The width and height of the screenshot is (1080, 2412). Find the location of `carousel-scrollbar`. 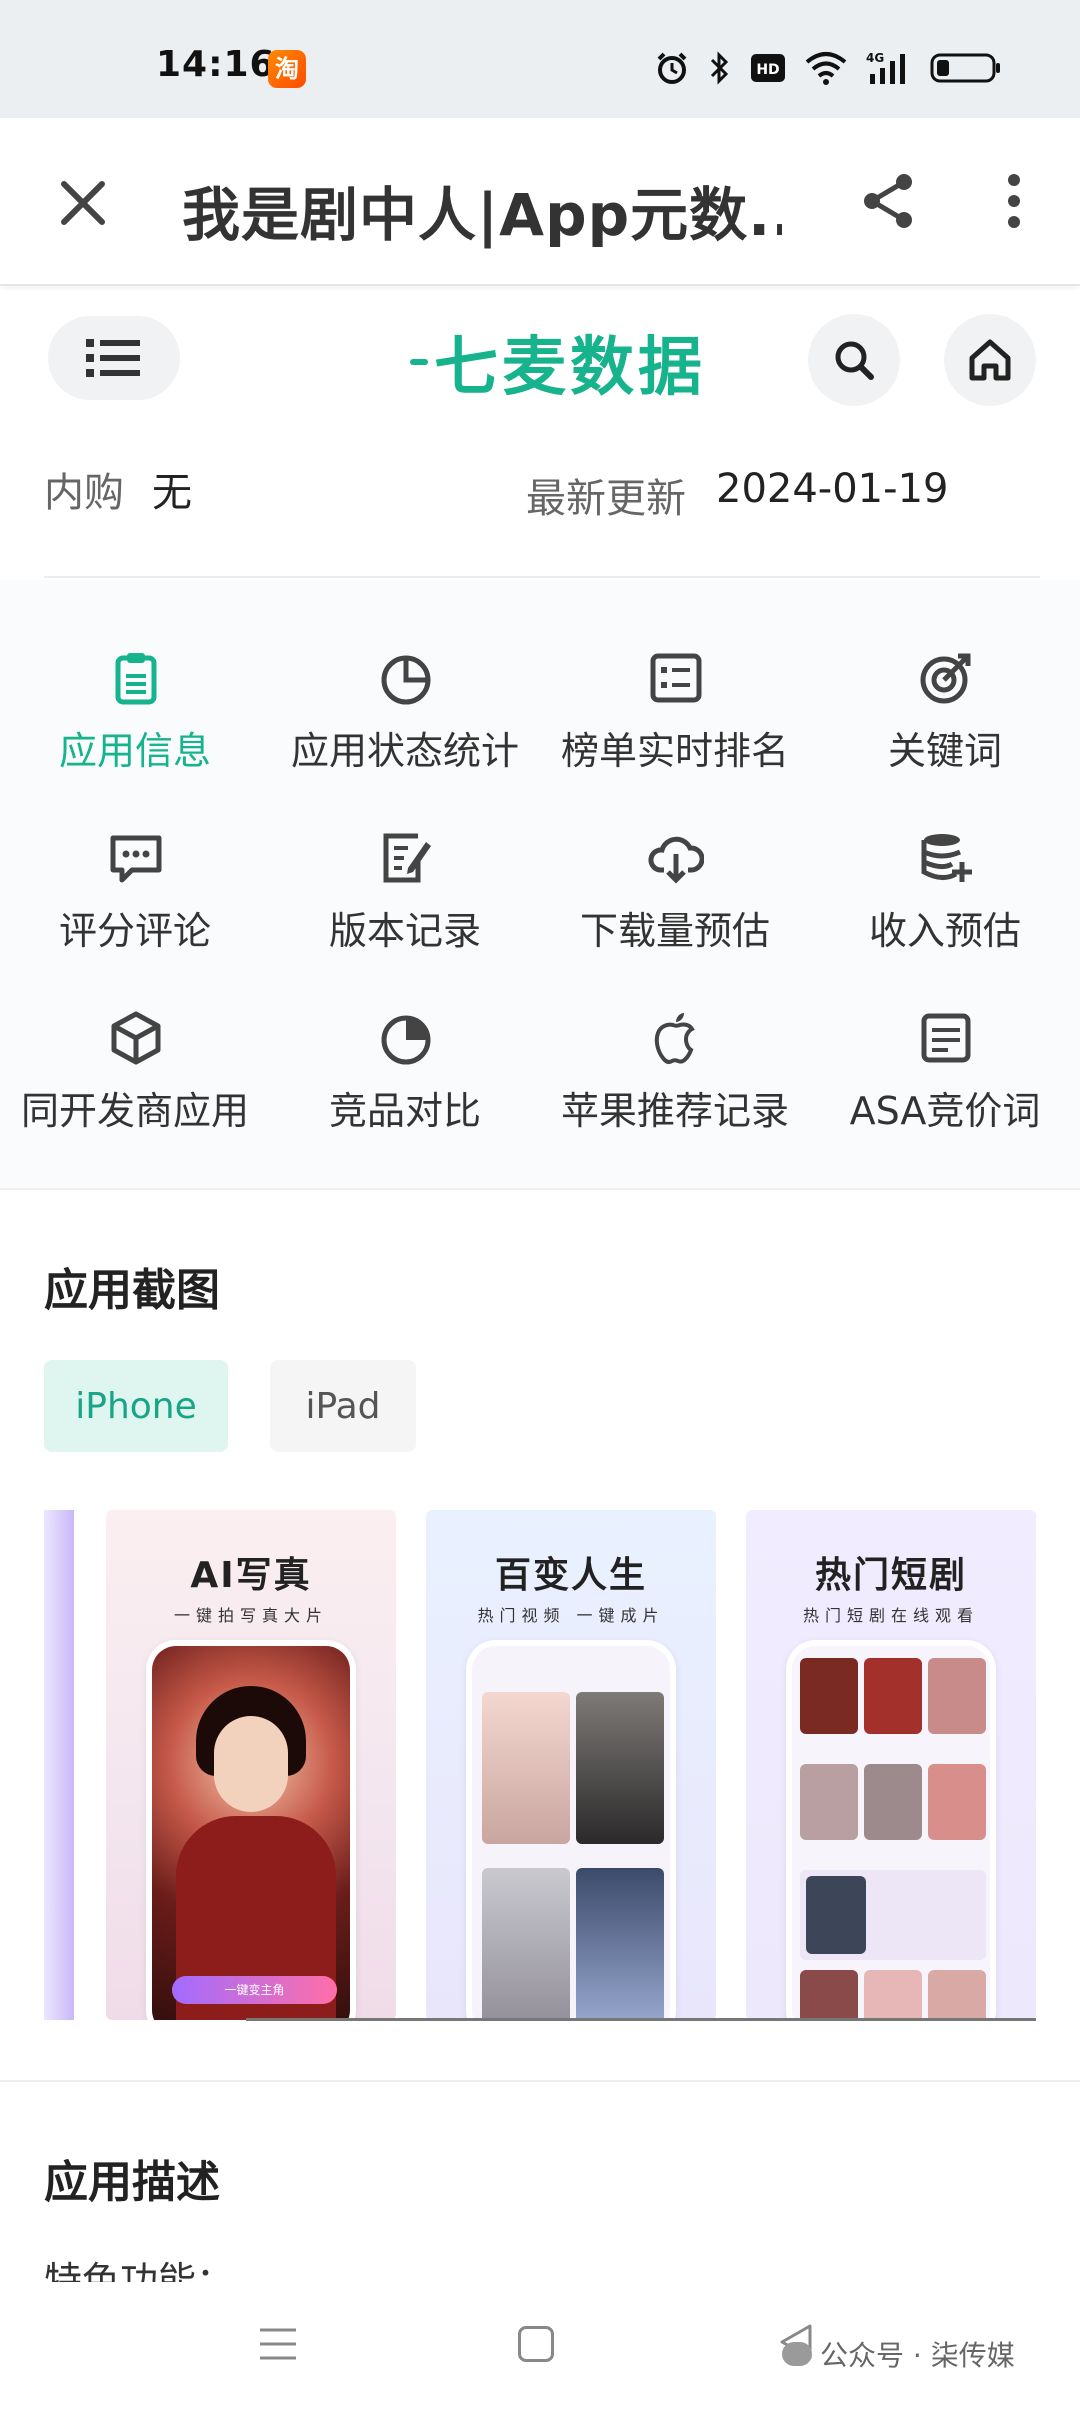

carousel-scrollbar is located at coordinates (641, 2019).